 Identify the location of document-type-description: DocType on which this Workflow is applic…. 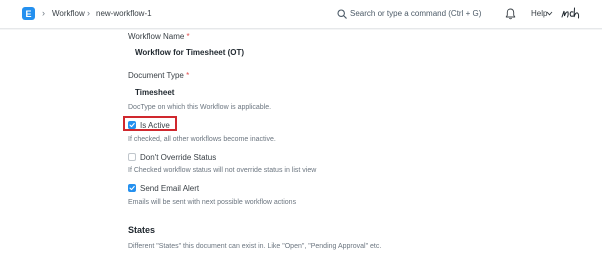
(200, 107).